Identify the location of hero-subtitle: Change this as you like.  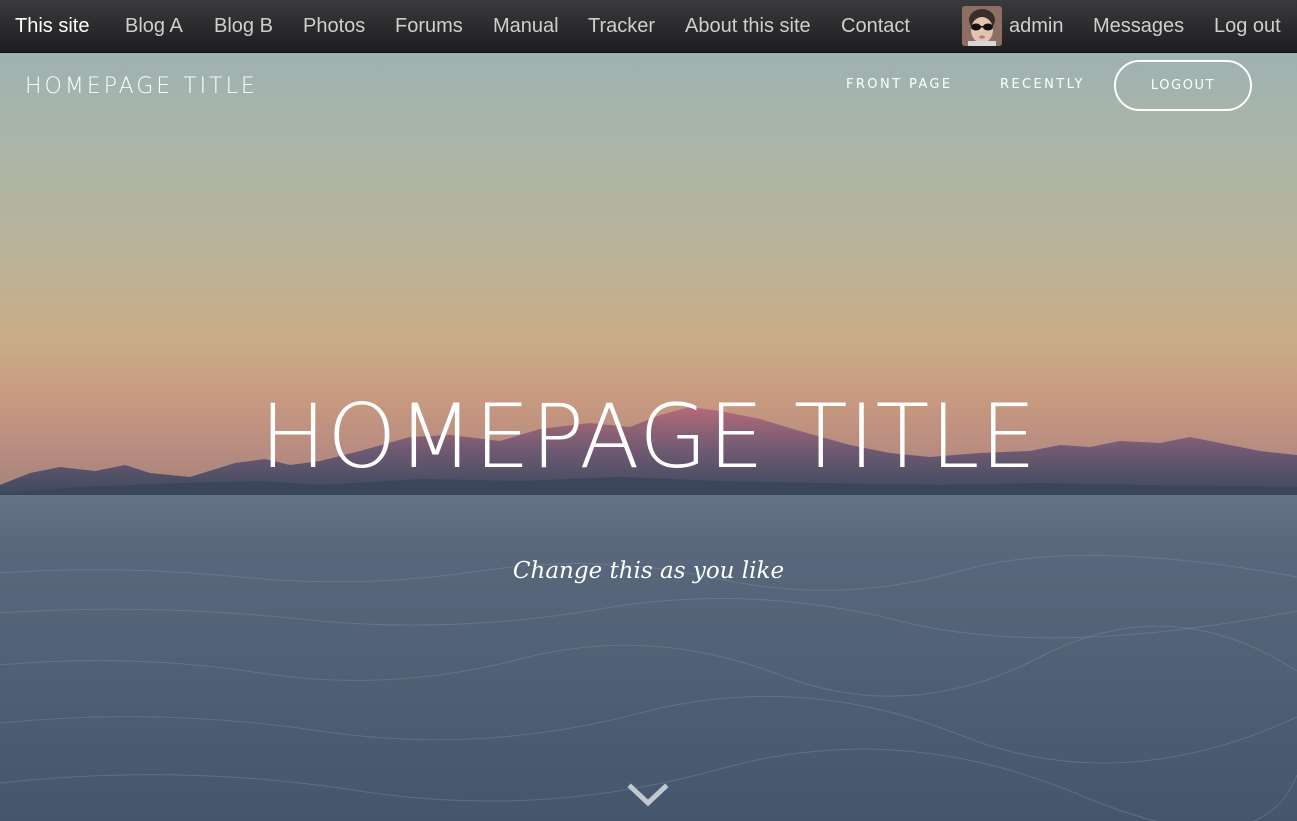
(648, 571).